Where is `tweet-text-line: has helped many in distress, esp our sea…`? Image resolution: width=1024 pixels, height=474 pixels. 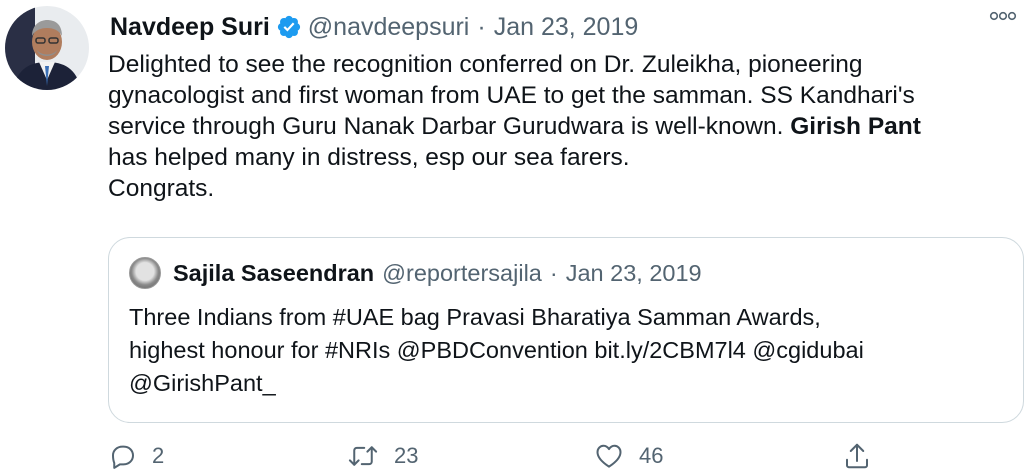
tweet-text-line: has helped many in distress, esp our sea… is located at coordinates (369, 157).